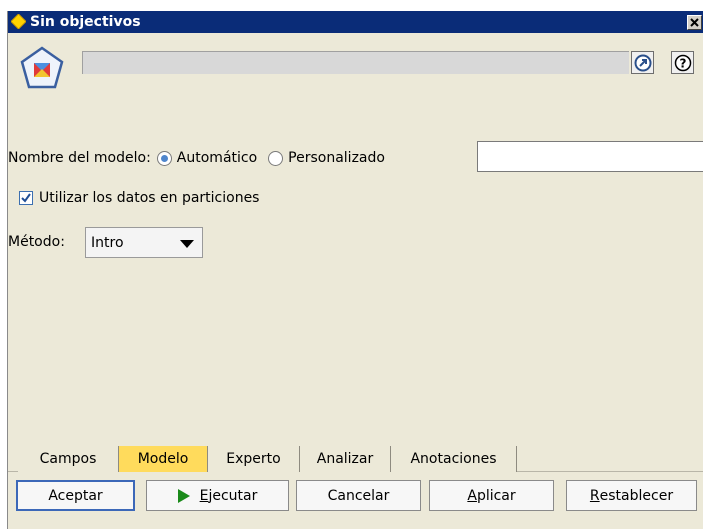 This screenshot has height=529, width=703. I want to click on help-button: ?, so click(682, 62).